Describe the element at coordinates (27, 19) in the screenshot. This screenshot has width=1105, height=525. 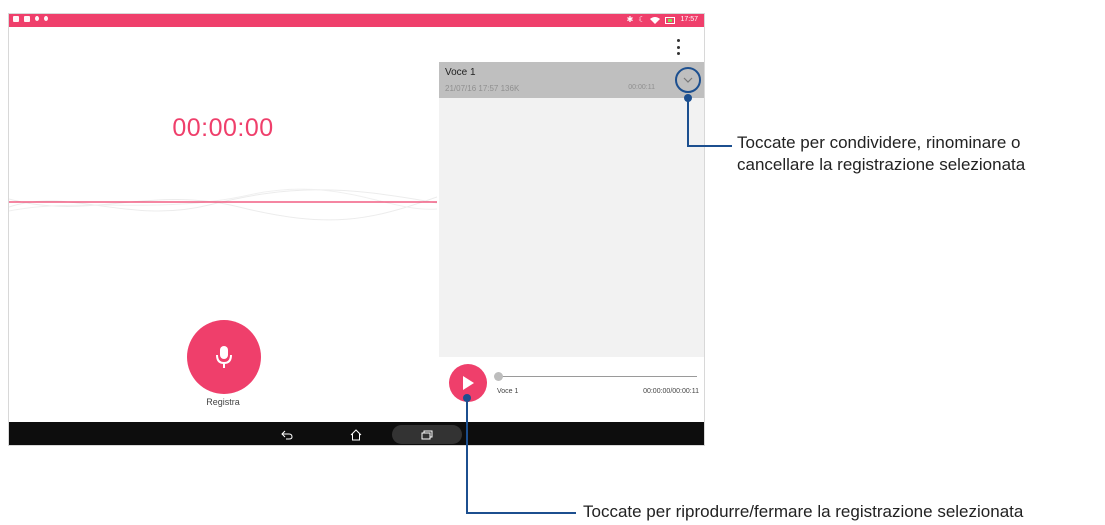
I see `screenshot-icon` at that location.